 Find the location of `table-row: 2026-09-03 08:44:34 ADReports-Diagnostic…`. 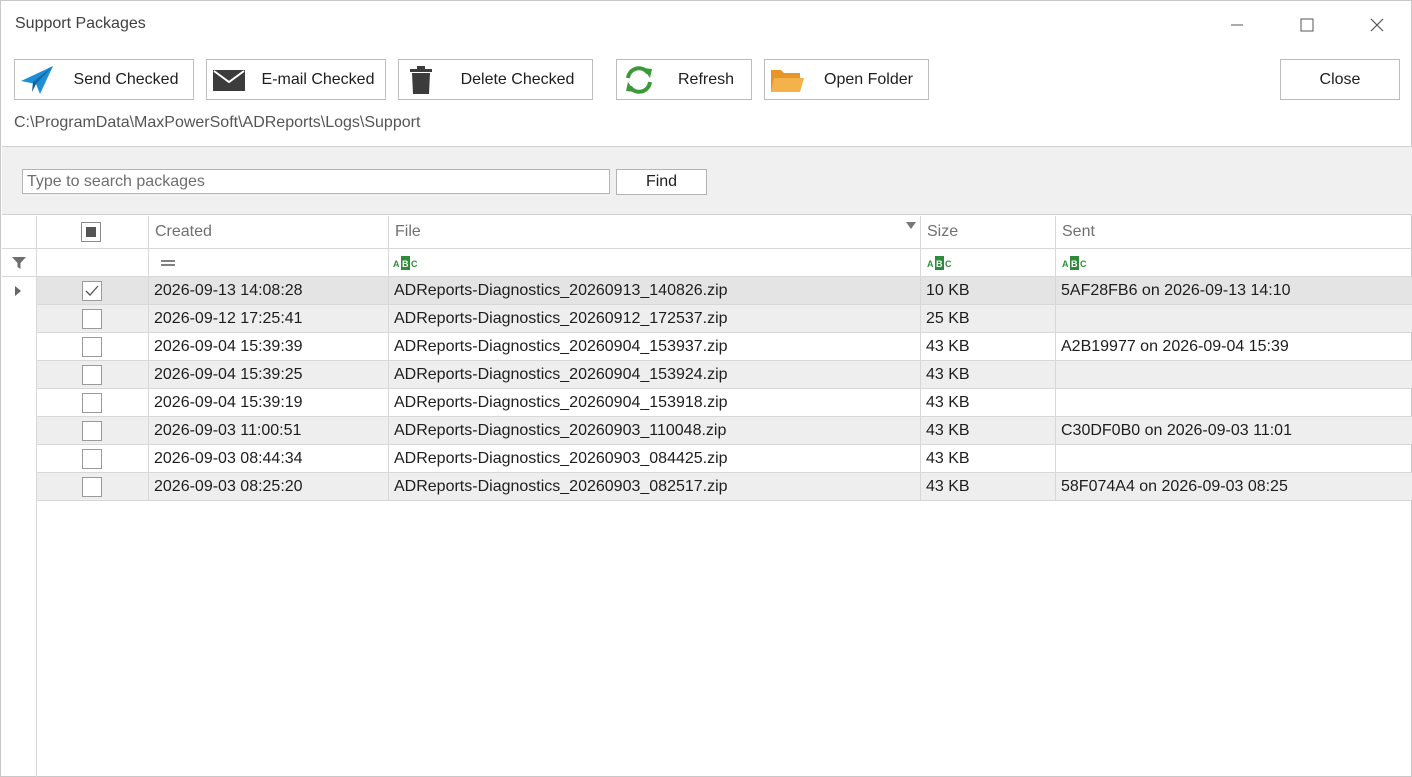

table-row: 2026-09-03 08:44:34 ADReports-Diagnostic… is located at coordinates (707, 459).